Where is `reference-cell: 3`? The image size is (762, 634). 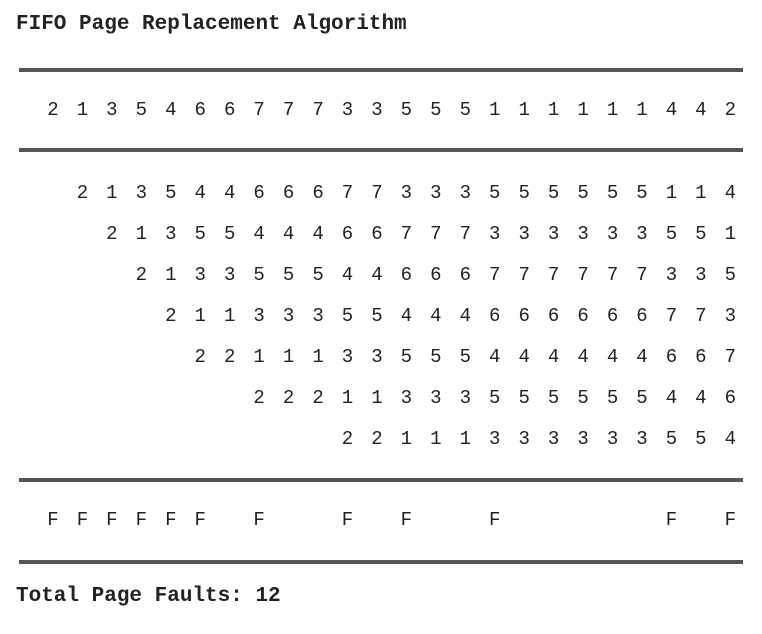 reference-cell: 3 is located at coordinates (112, 110).